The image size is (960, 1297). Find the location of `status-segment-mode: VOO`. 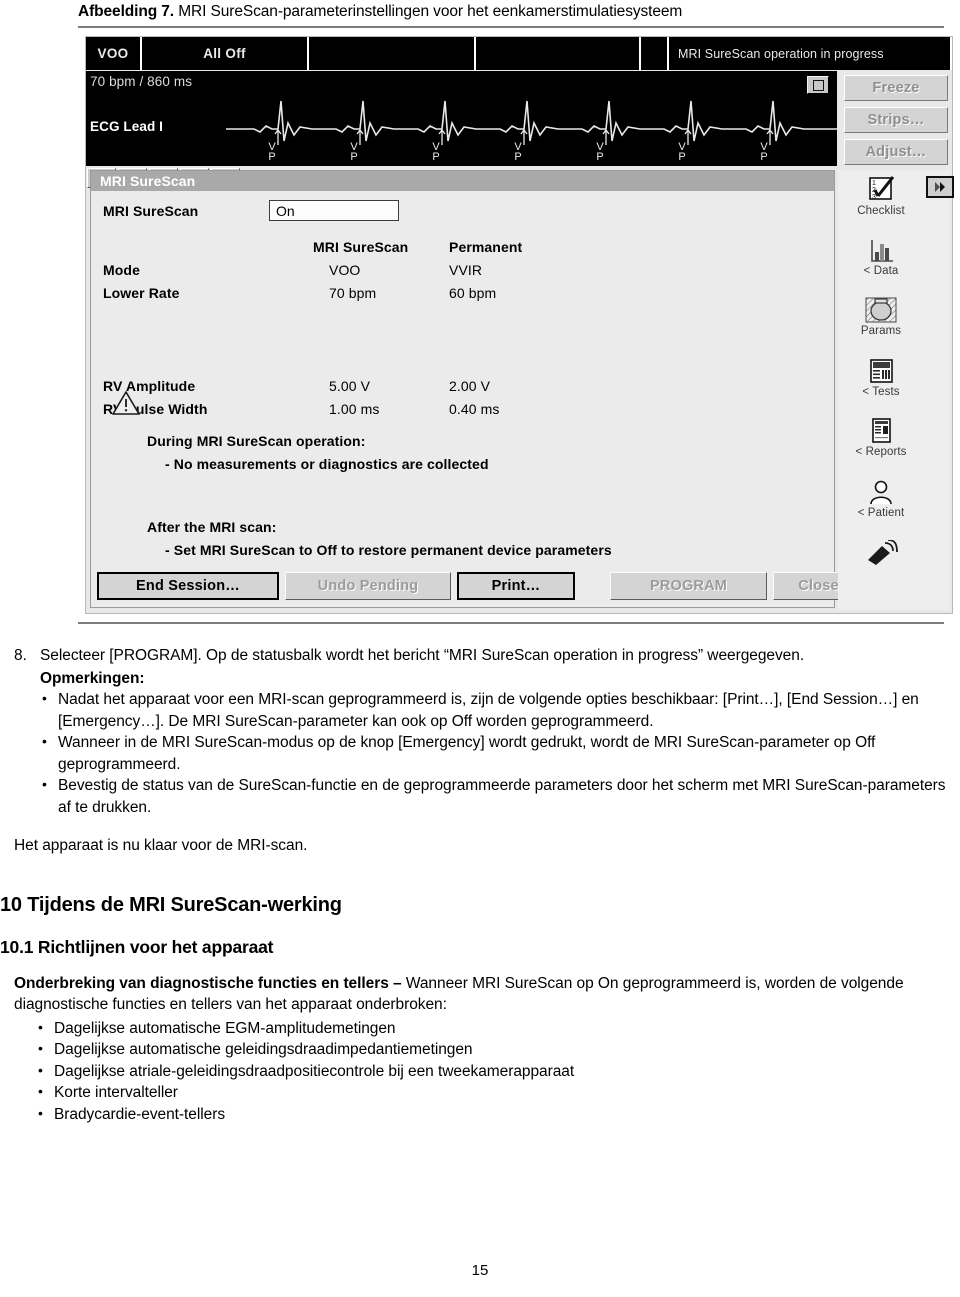

status-segment-mode: VOO is located at coordinates (114, 53).